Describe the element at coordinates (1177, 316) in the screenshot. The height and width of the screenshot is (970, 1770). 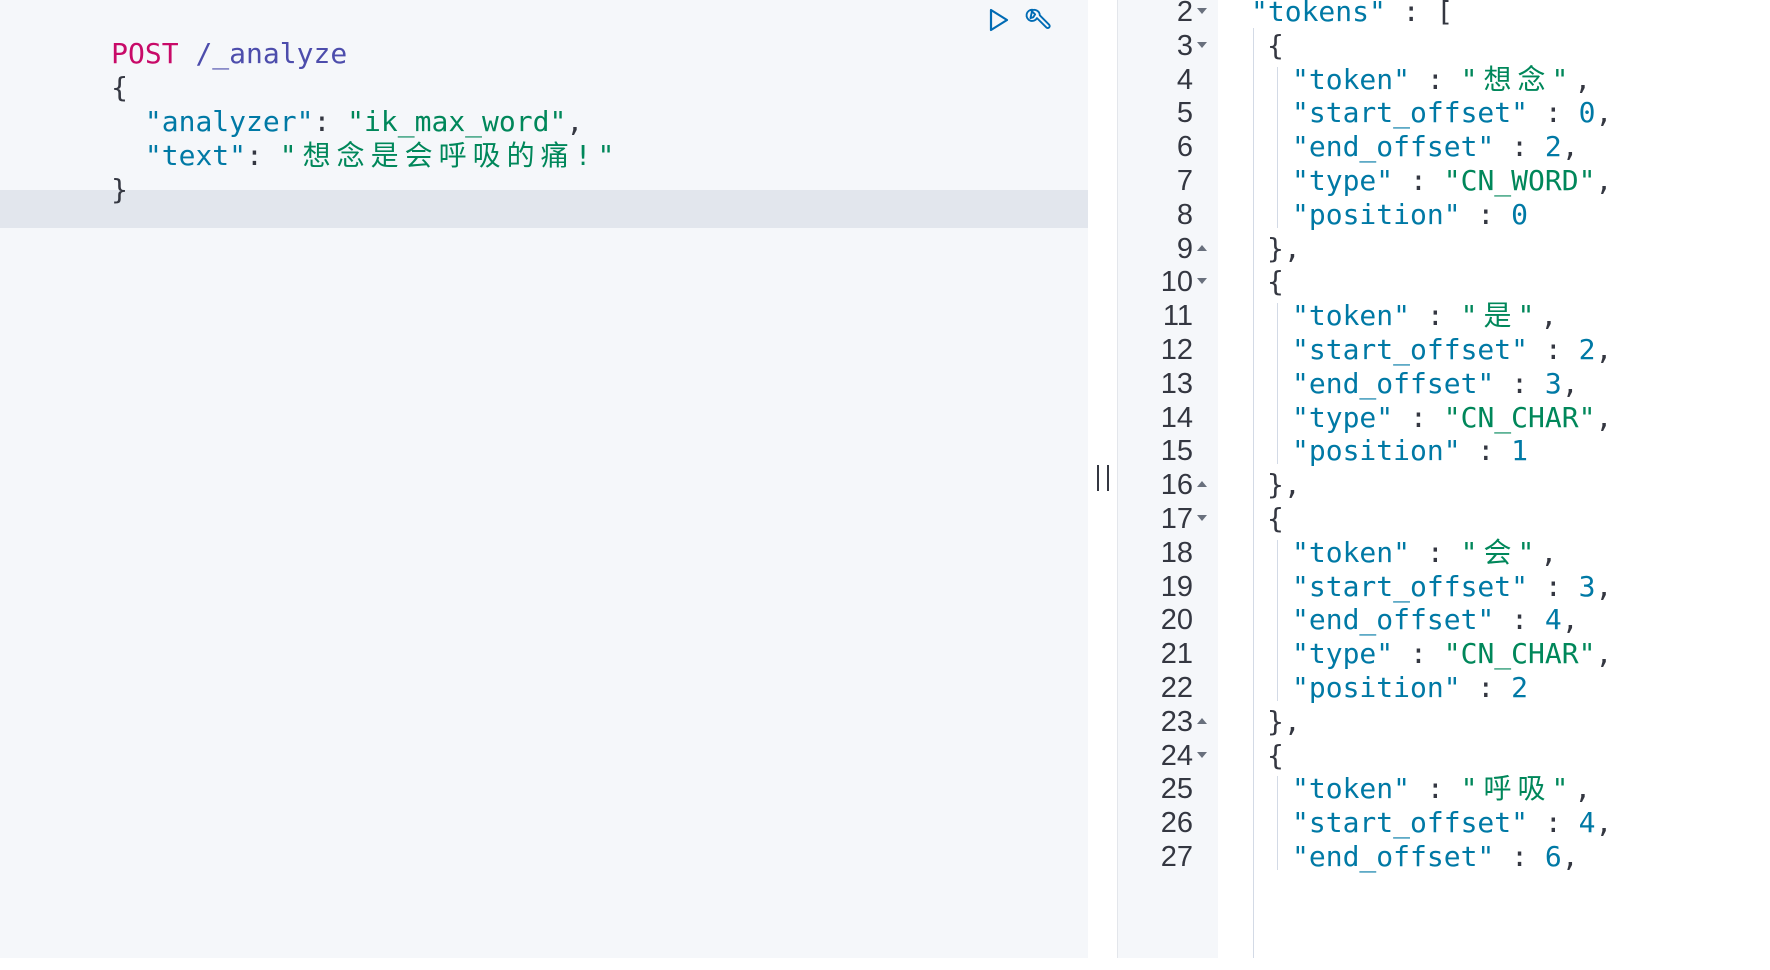
I see `line-number: 11` at that location.